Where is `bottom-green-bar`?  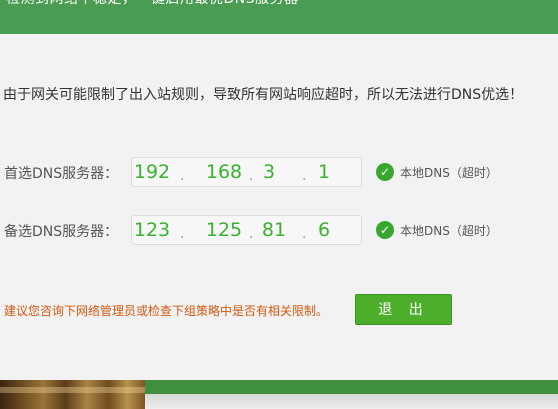 bottom-green-bar is located at coordinates (351, 387).